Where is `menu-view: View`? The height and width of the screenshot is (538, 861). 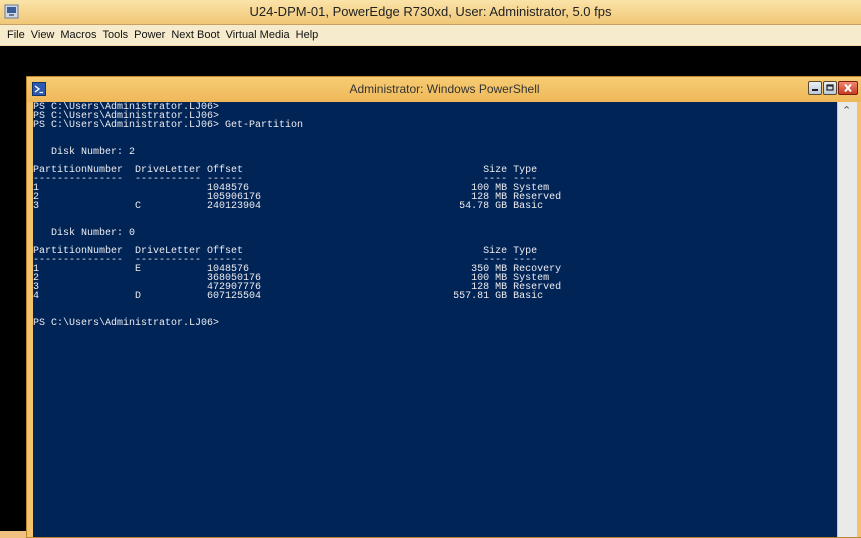 menu-view: View is located at coordinates (43, 33).